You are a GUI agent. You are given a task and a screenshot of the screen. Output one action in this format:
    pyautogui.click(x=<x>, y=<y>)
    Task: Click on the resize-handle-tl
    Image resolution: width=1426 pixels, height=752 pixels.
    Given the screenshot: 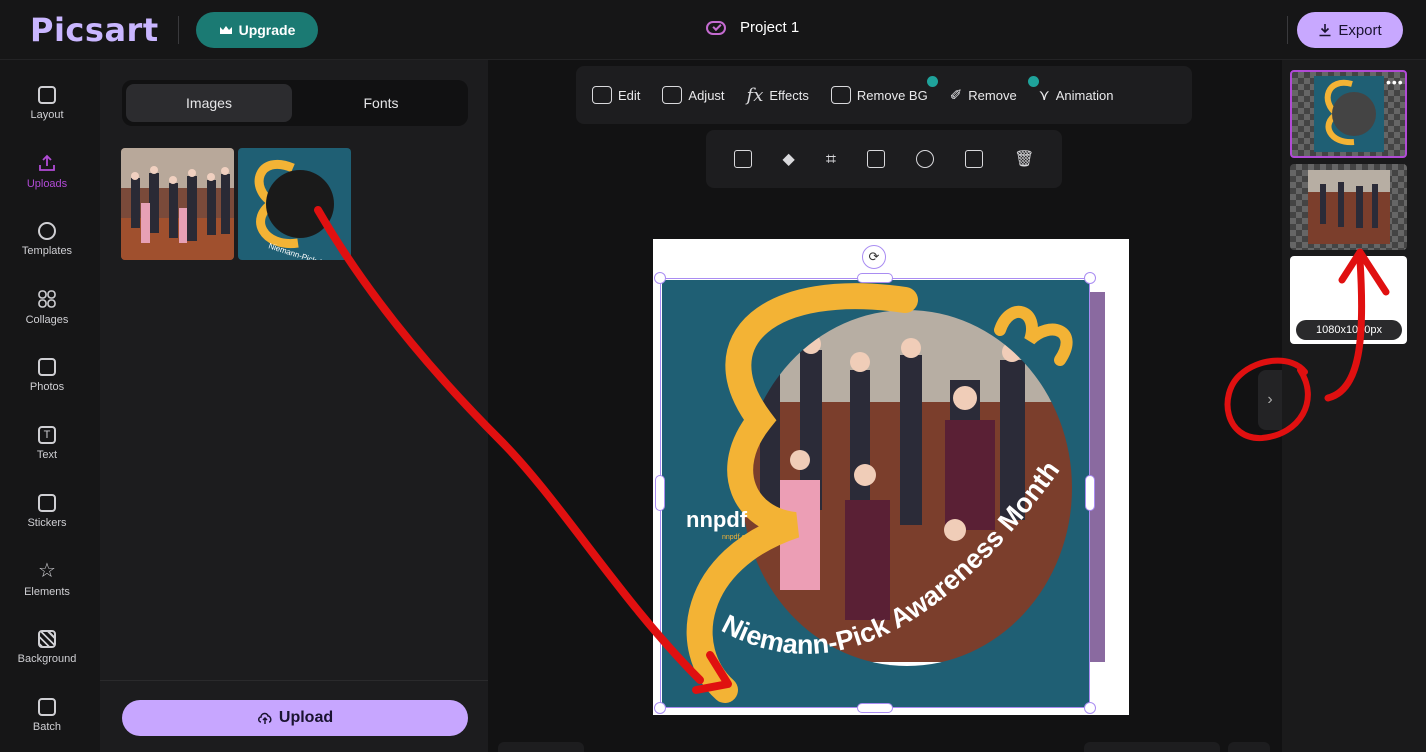 What is the action you would take?
    pyautogui.click(x=660, y=278)
    